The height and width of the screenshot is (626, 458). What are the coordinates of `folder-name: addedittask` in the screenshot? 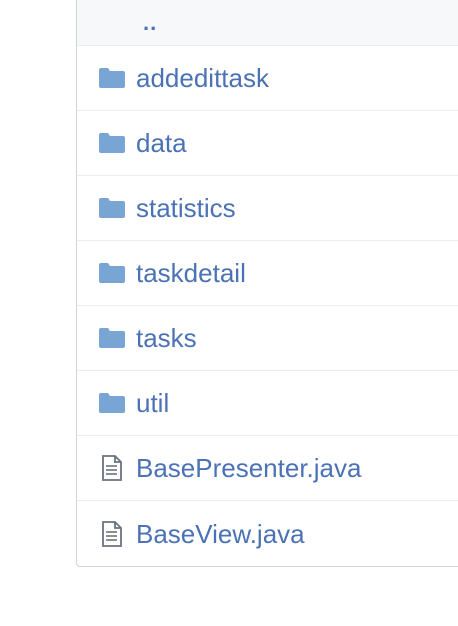 It's located at (202, 78).